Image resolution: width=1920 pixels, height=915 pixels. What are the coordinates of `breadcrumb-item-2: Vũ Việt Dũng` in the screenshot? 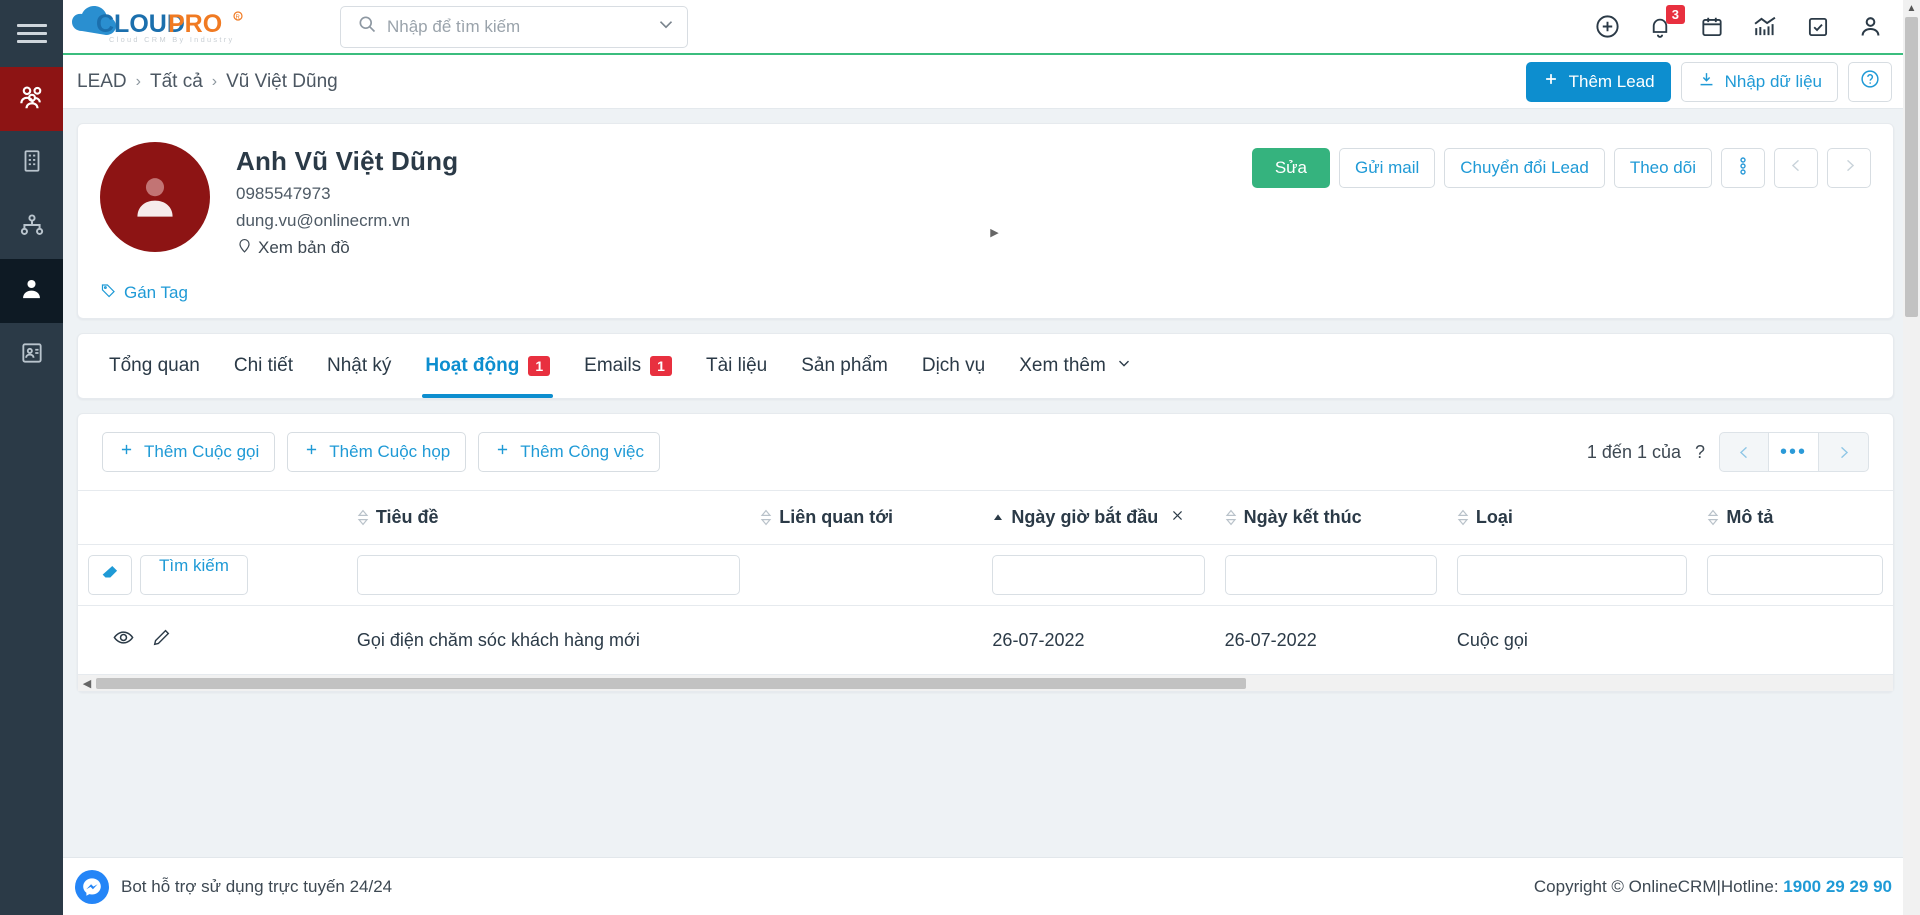 It's located at (282, 82).